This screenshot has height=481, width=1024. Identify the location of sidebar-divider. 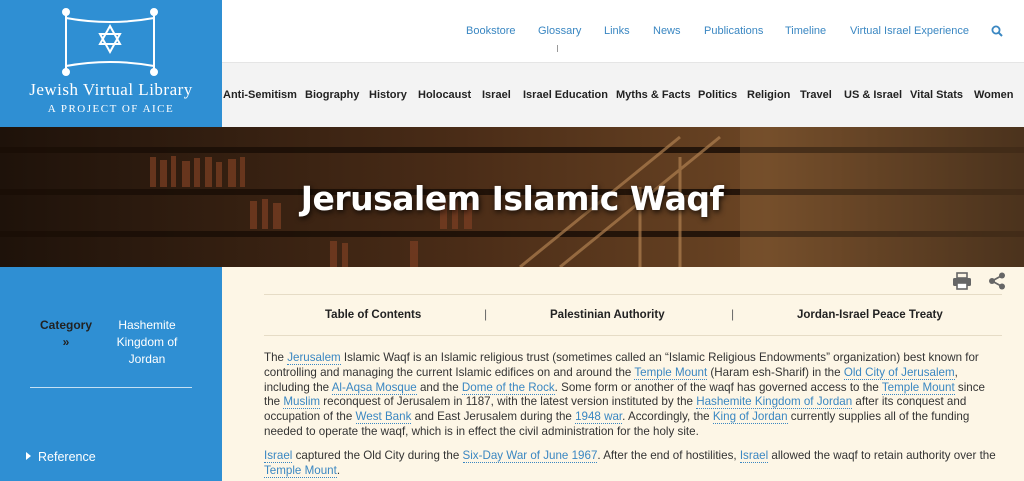
(111, 387).